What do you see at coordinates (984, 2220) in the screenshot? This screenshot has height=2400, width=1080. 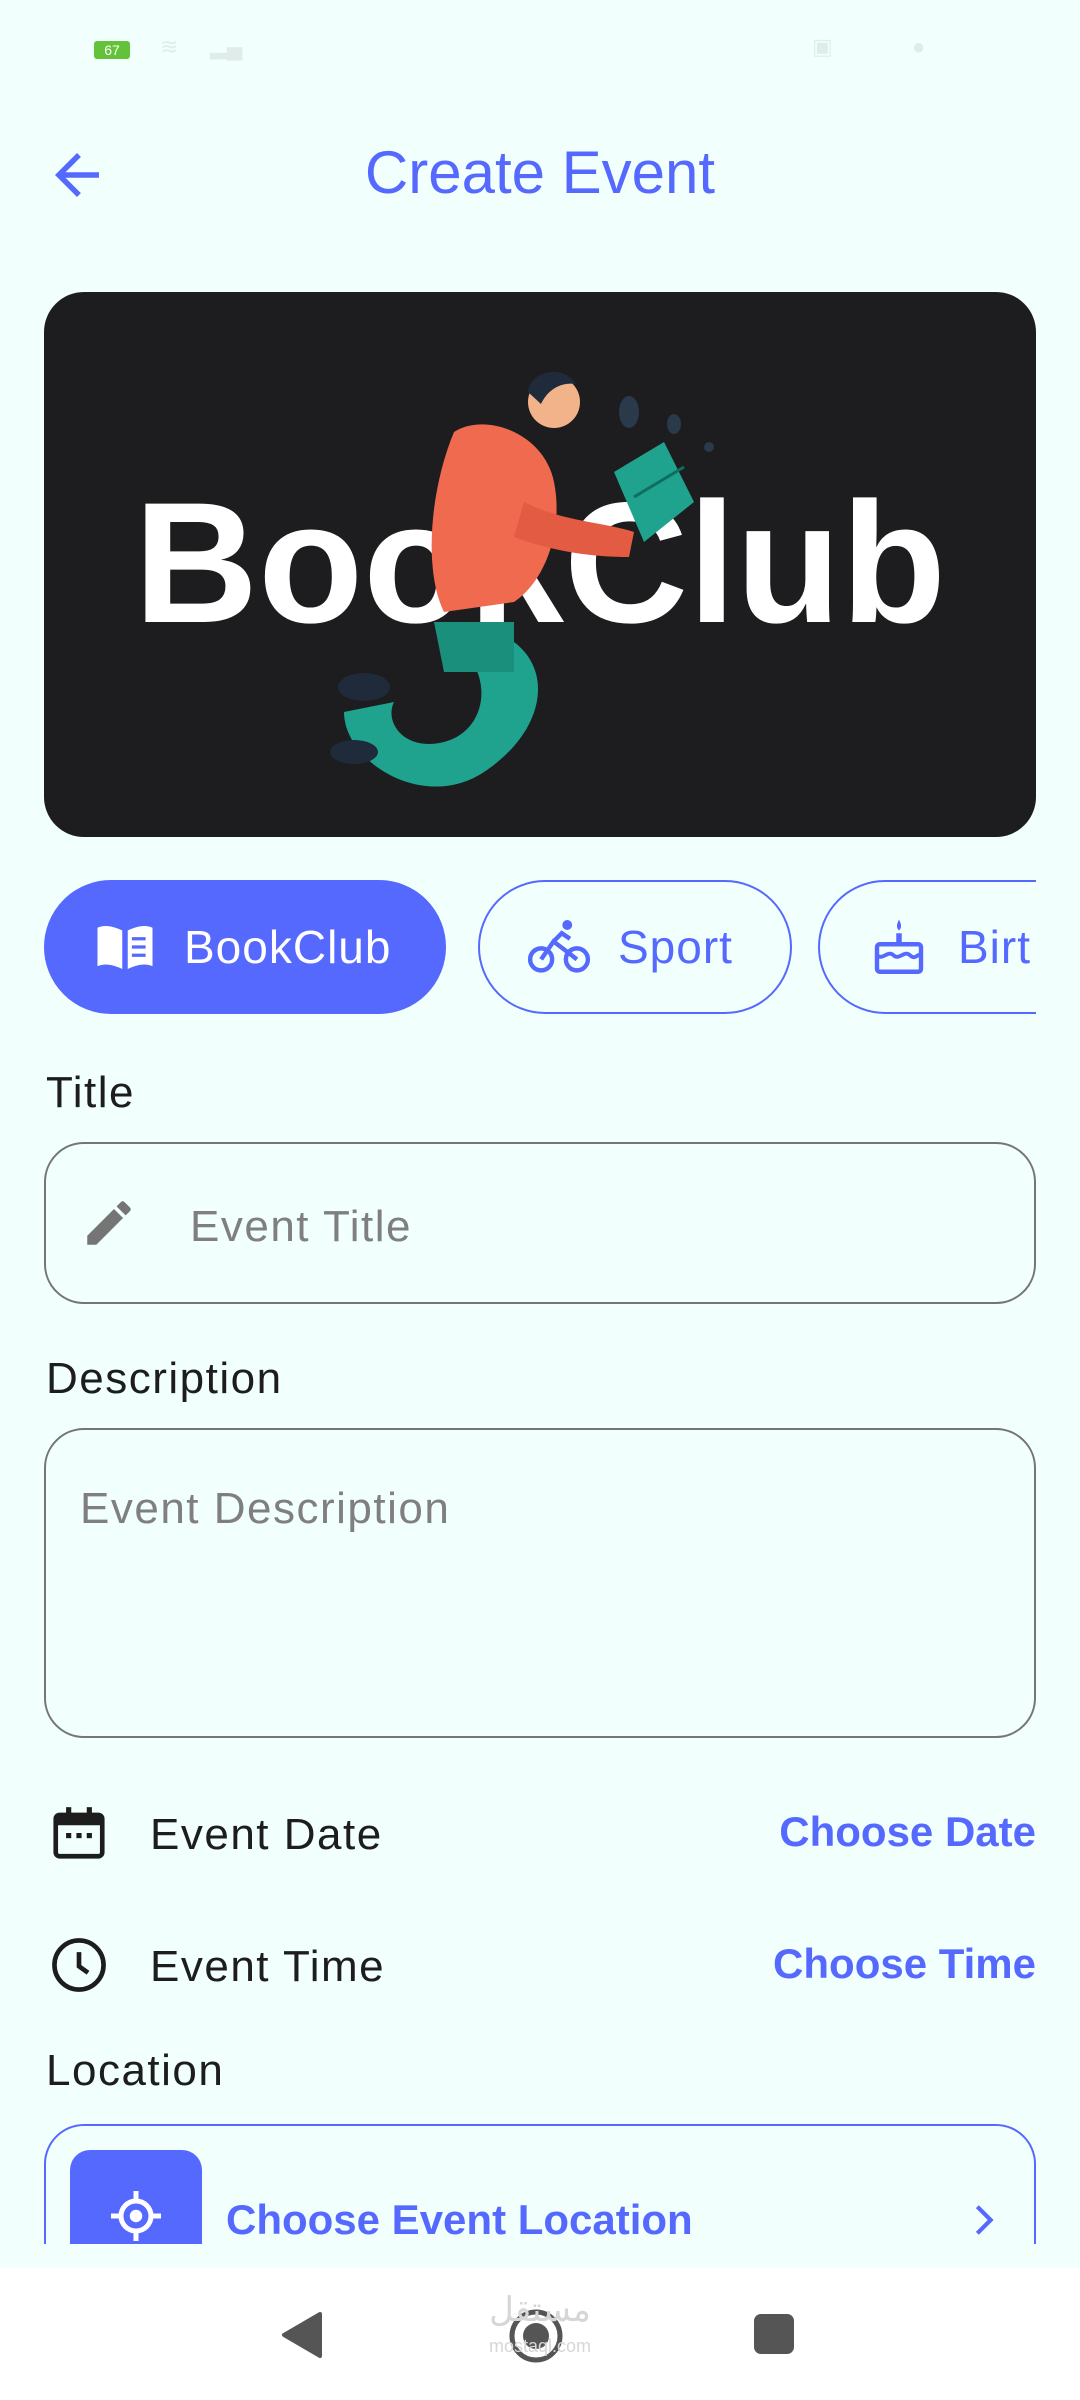 I see `chevron-right-icon` at bounding box center [984, 2220].